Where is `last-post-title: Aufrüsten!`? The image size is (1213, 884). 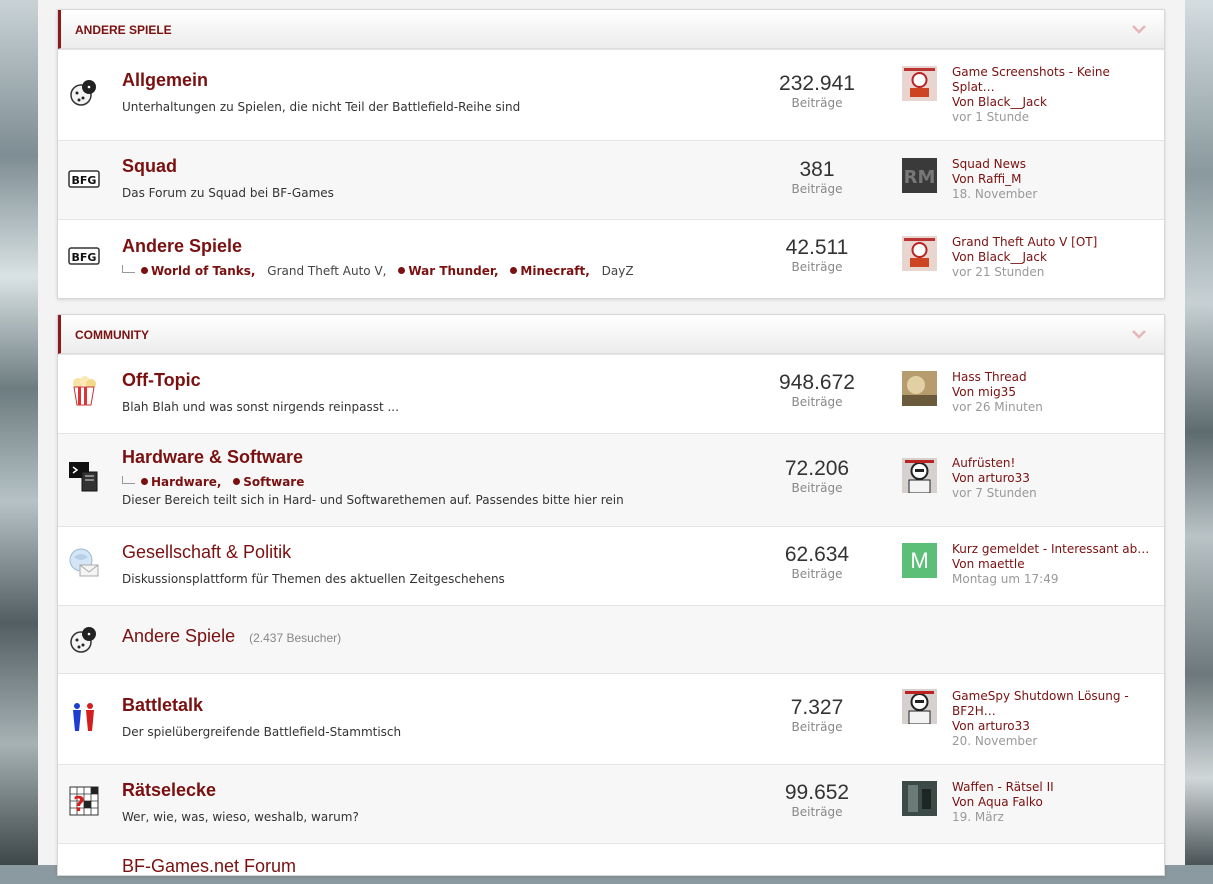
last-post-title: Aufrüsten! is located at coordinates (1052, 463).